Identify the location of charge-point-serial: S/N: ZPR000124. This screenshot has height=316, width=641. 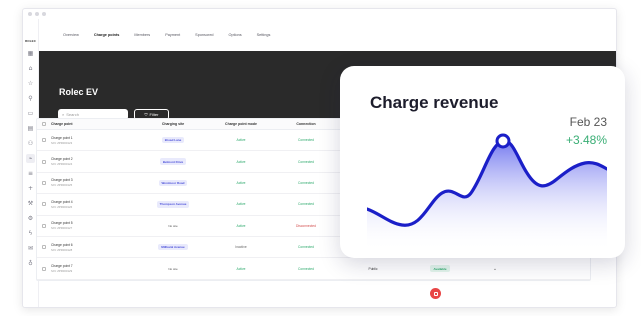
(62, 164).